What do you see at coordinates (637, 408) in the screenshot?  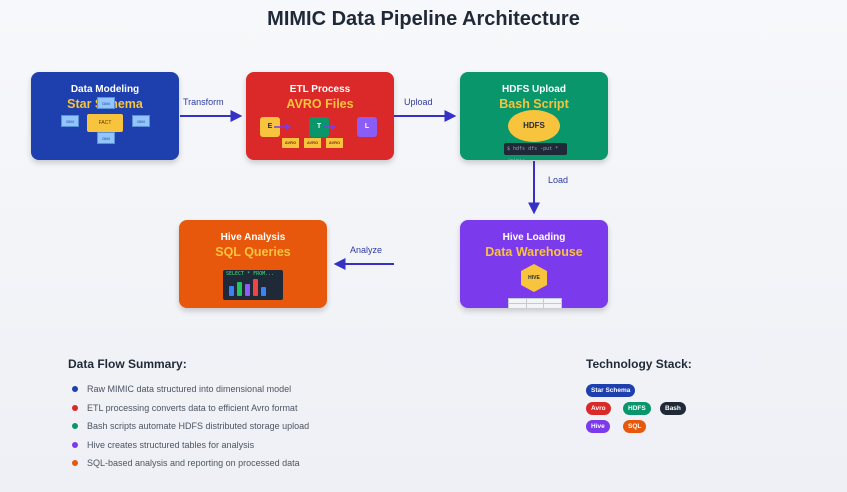 I see `tech-pill: HDFS` at bounding box center [637, 408].